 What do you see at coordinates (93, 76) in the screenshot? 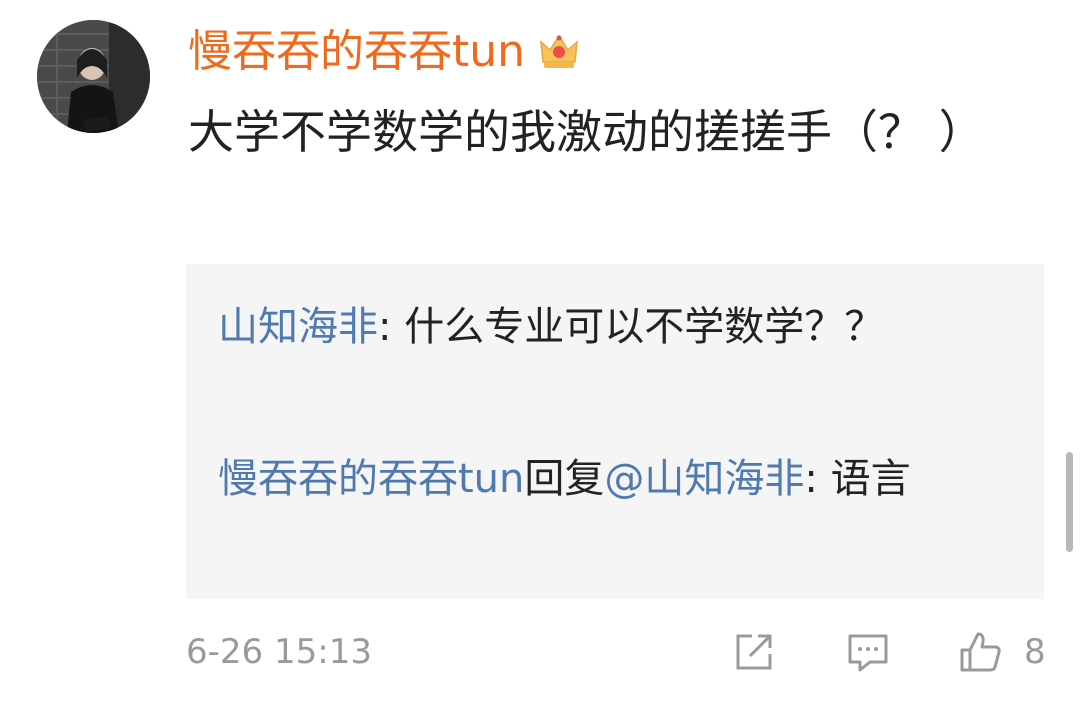
I see `avatar` at bounding box center [93, 76].